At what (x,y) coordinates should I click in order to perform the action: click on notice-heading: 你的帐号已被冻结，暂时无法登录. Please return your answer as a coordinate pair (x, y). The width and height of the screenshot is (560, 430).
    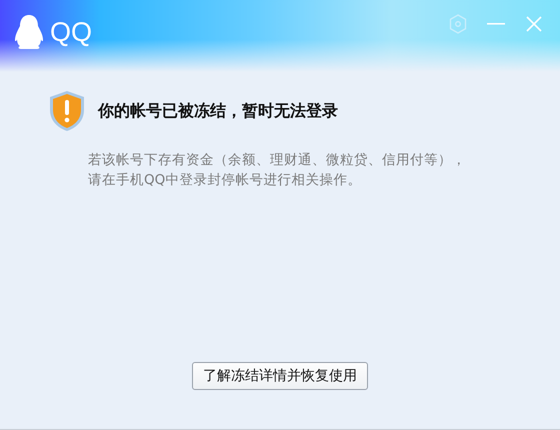
    Looking at the image, I should click on (218, 111).